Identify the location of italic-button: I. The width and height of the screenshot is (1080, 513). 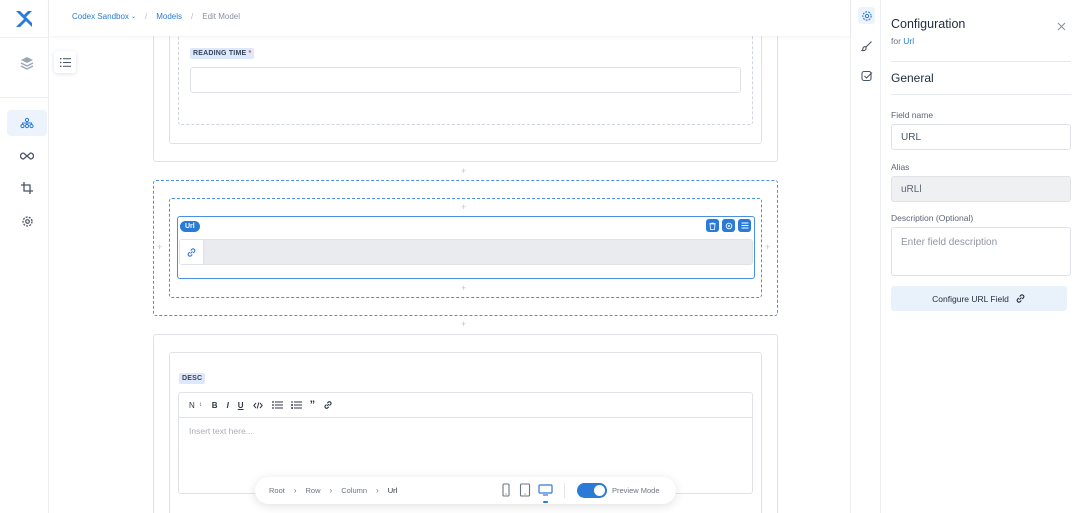
(228, 405).